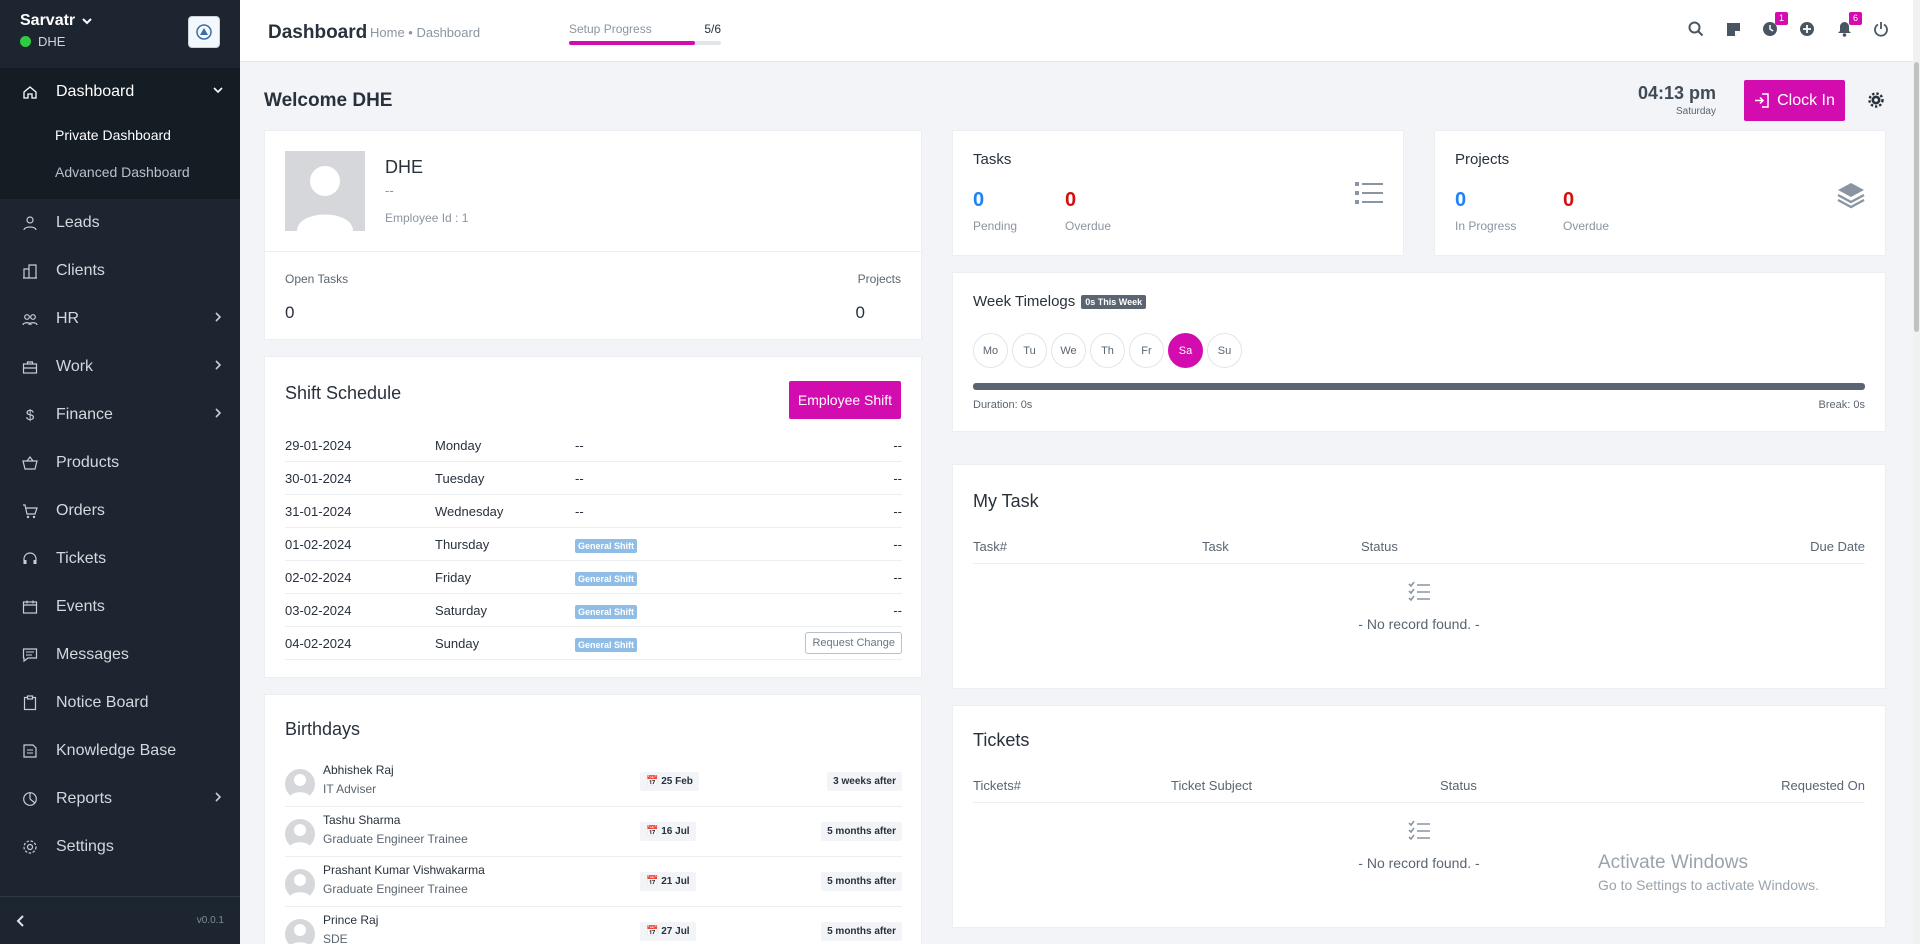  What do you see at coordinates (853, 643) in the screenshot?
I see `request-change-button: Request Change` at bounding box center [853, 643].